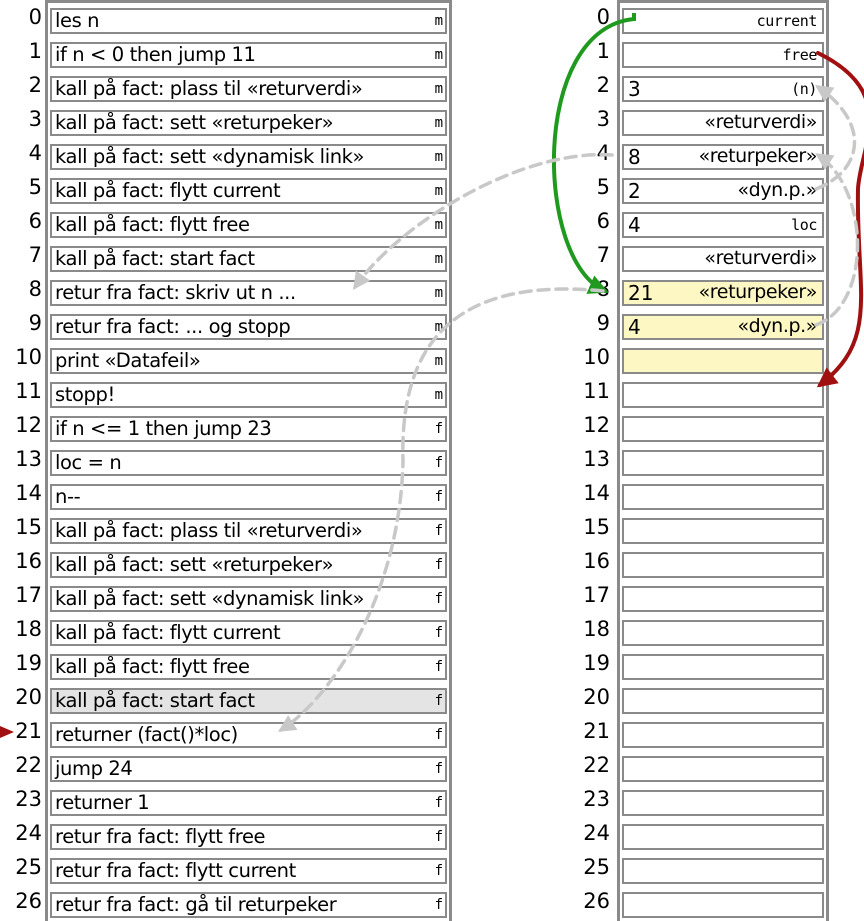 The width and height of the screenshot is (864, 921). I want to click on program-counter-arrow, so click(7, 732).